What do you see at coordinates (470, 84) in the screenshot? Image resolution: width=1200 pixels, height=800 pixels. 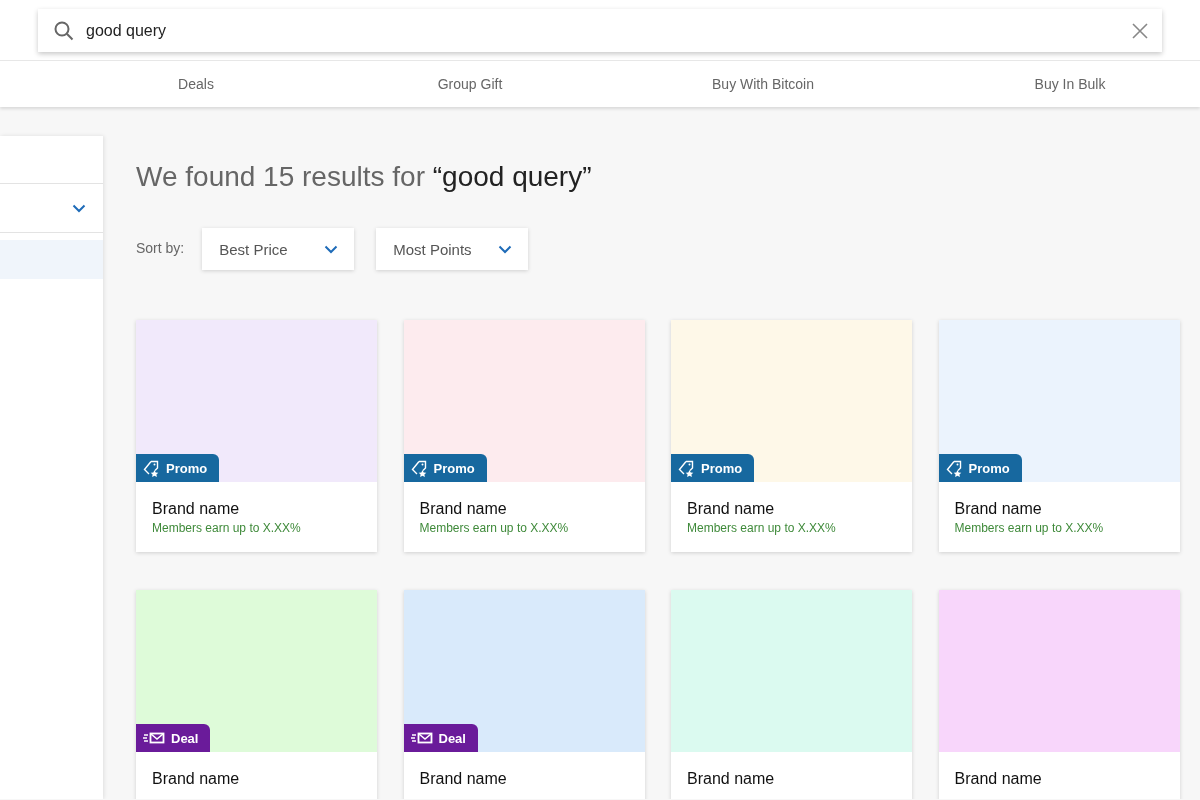 I see `nav-link: Group Gift` at bounding box center [470, 84].